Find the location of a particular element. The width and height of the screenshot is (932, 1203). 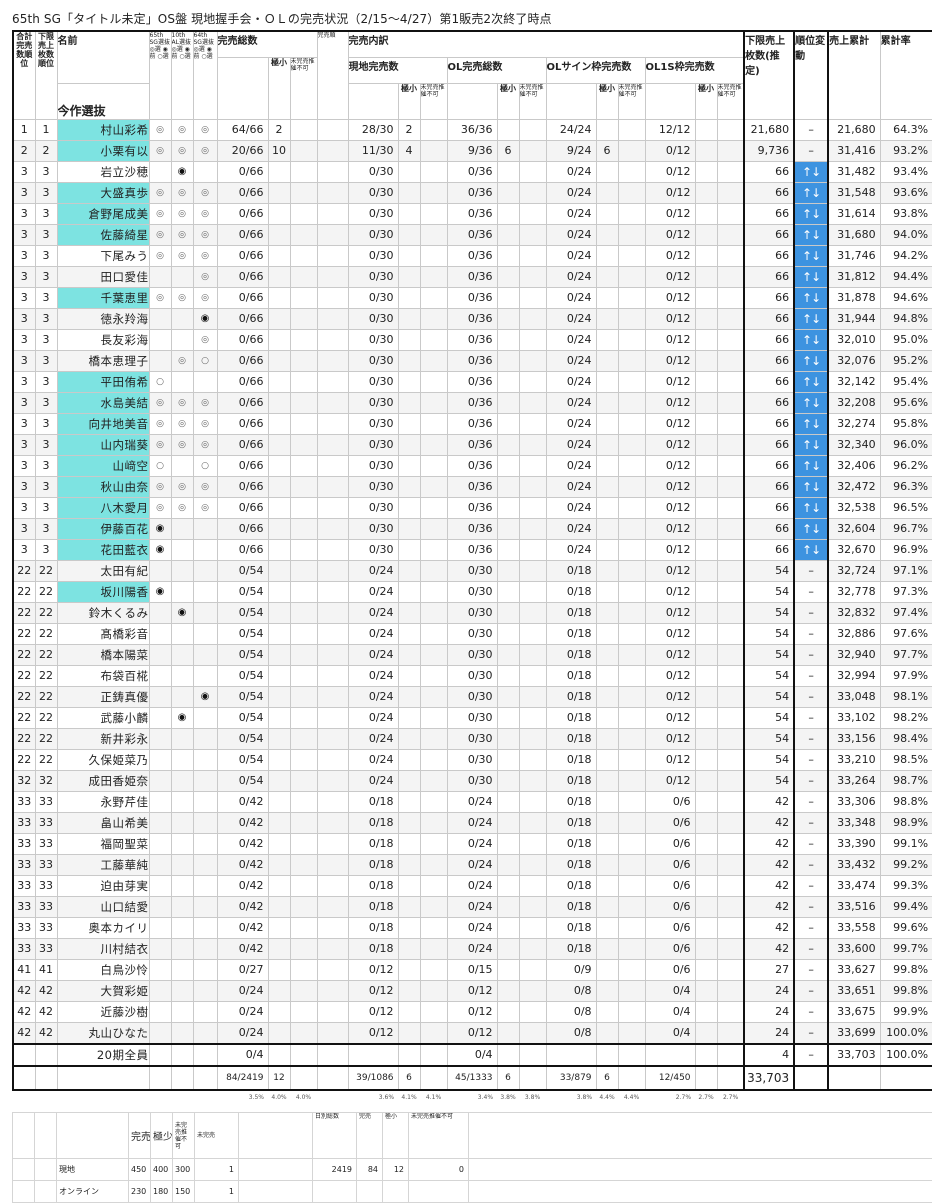

cell-m2: ◉ is located at coordinates (182, 717).